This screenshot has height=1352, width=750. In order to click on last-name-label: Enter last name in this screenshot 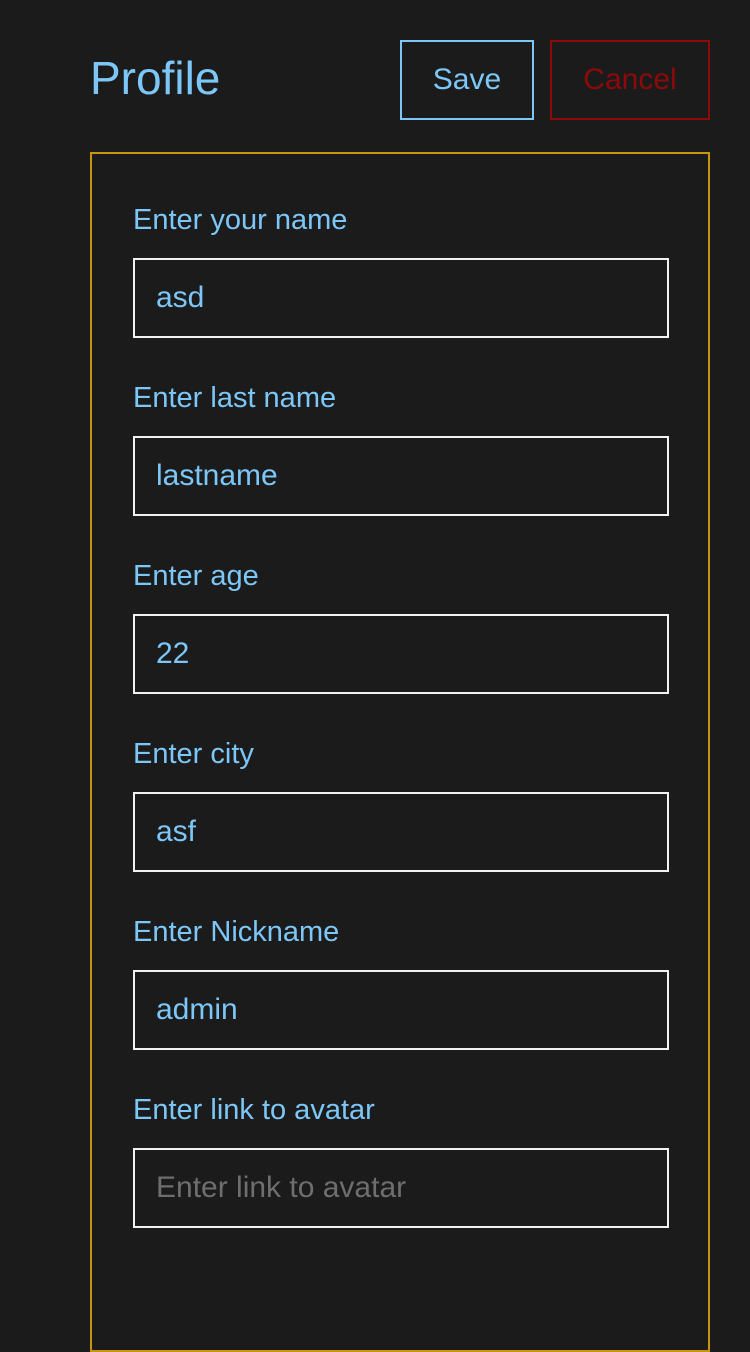, I will do `click(235, 398)`.